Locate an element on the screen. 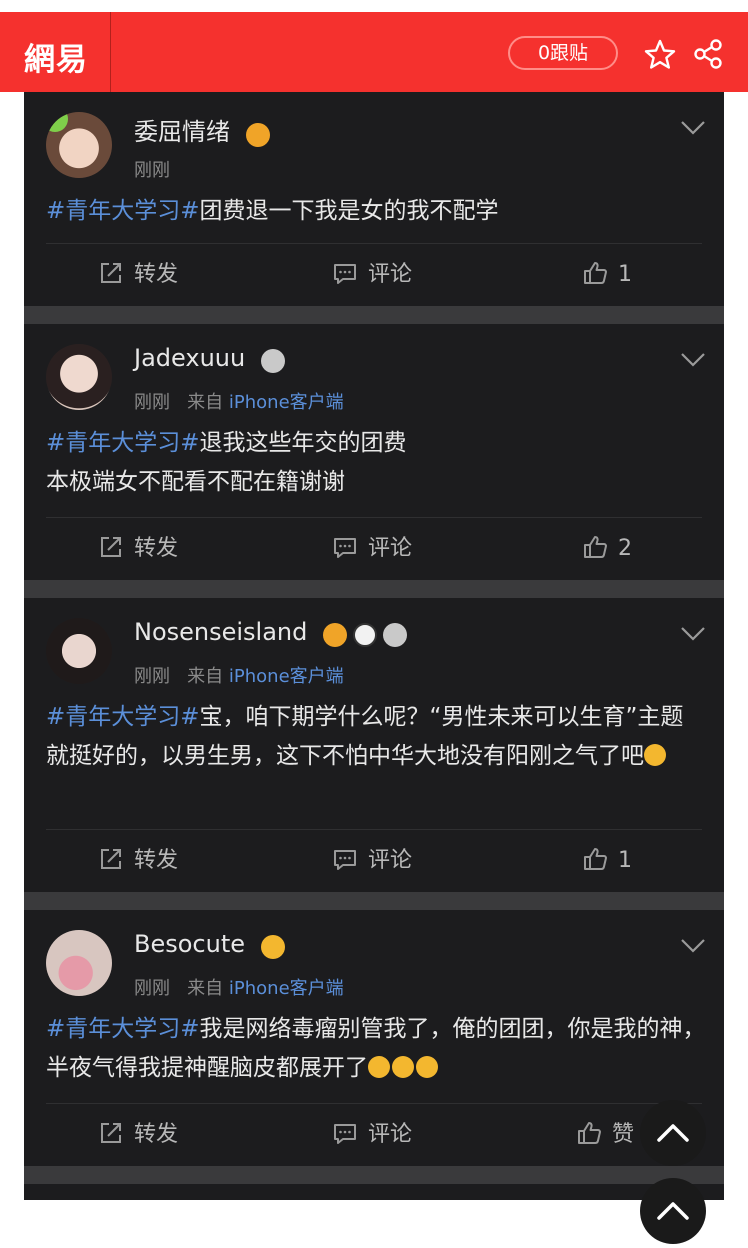 Image resolution: width=748 pixels, height=1248 pixels. follow-comments-button: 0跟贴 is located at coordinates (563, 53).